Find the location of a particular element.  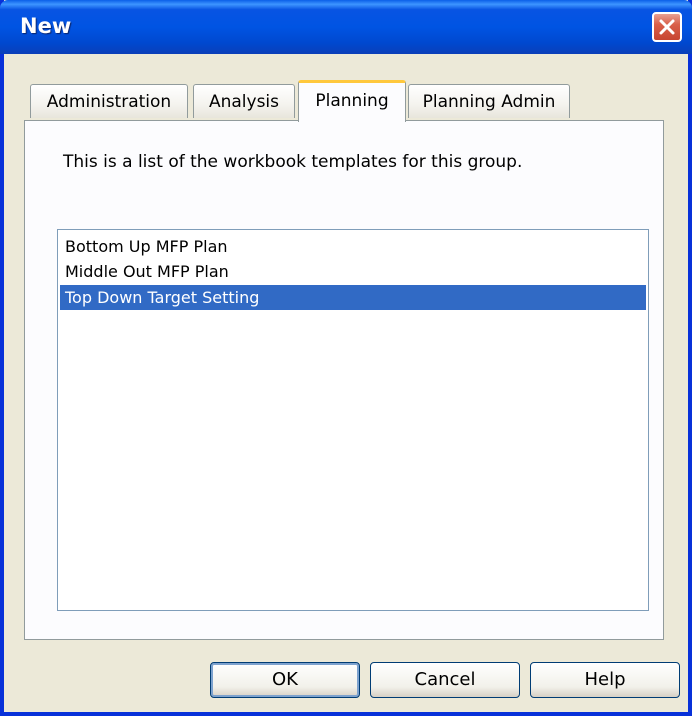

list-item-selected: Top Down Target Setting is located at coordinates (353, 297).